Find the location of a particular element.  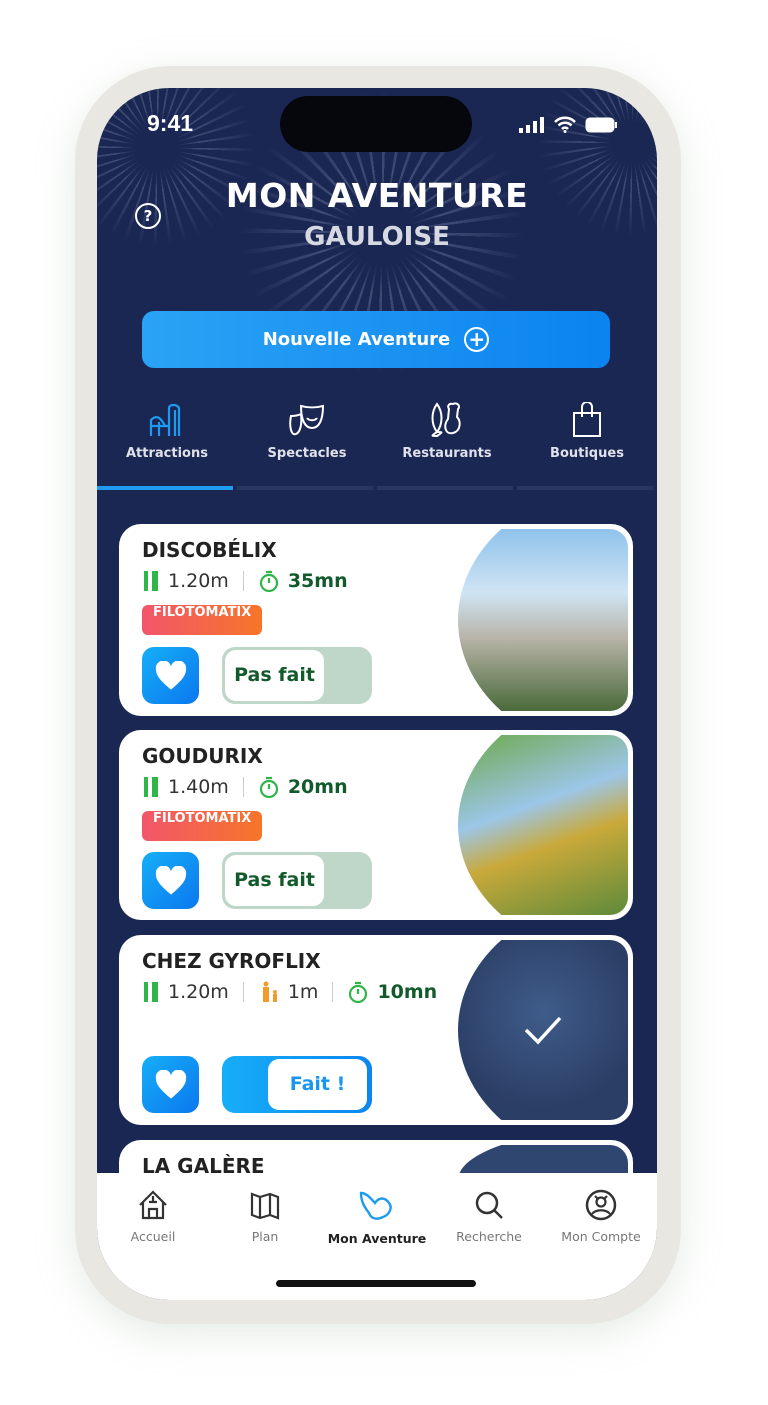

nav-plan: Plan is located at coordinates (265, 1216).